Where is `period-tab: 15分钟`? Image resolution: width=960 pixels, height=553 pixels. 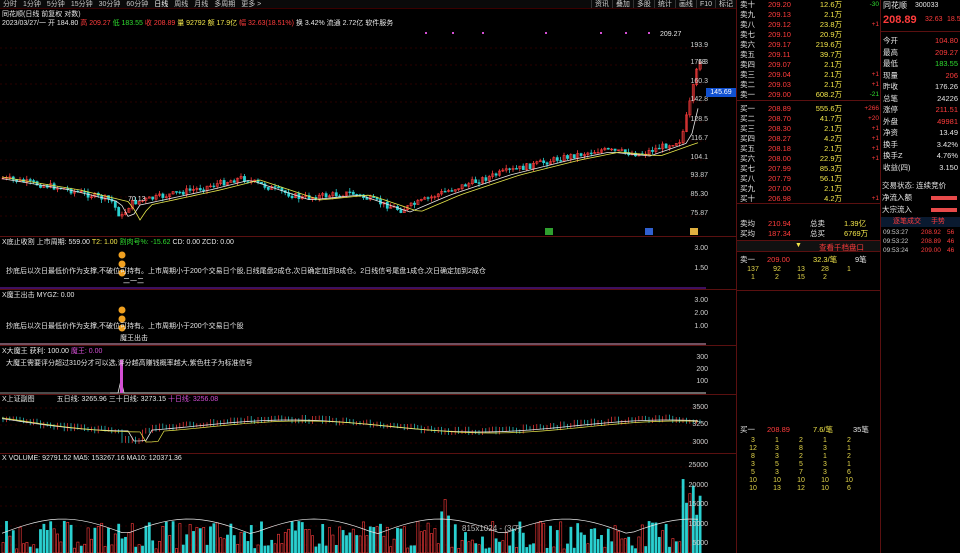
period-tab: 15分钟 is located at coordinates (82, 4).